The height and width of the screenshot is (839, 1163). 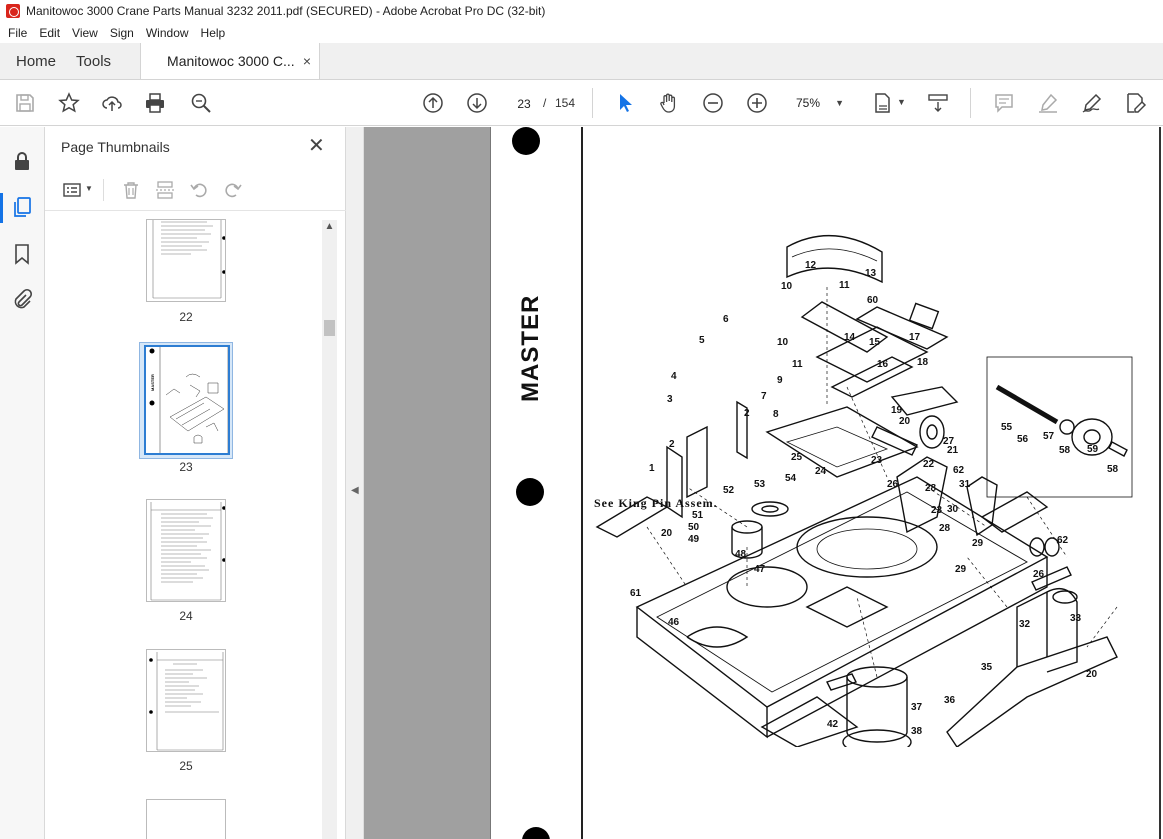 I want to click on page-up-icon, so click(x=433, y=103).